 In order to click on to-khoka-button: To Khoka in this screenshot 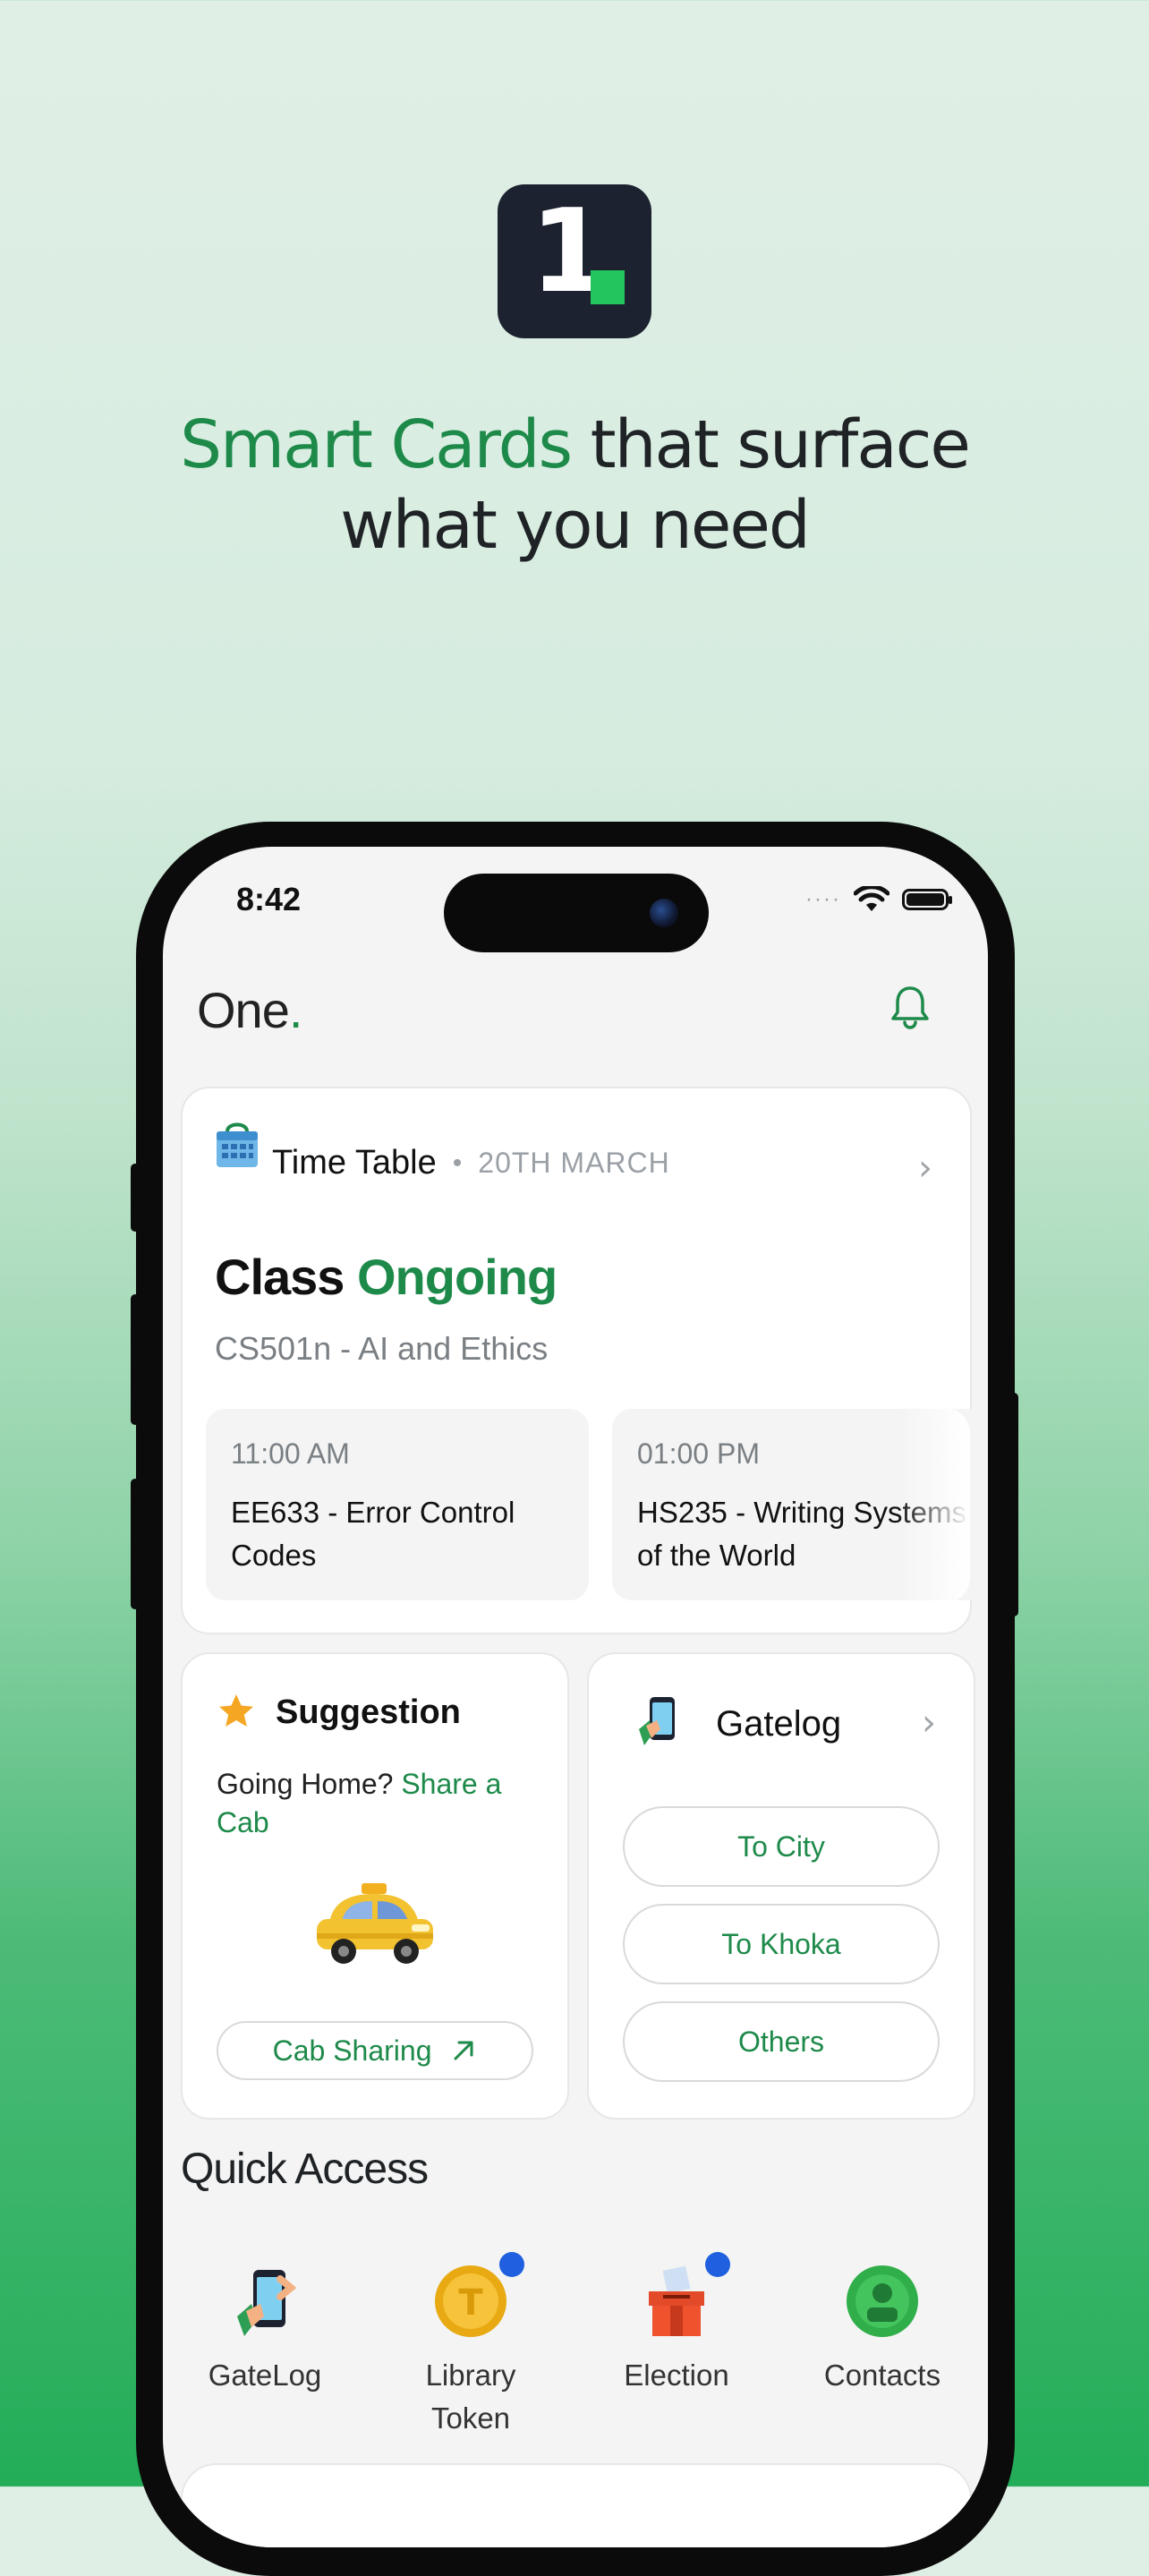, I will do `click(781, 1944)`.